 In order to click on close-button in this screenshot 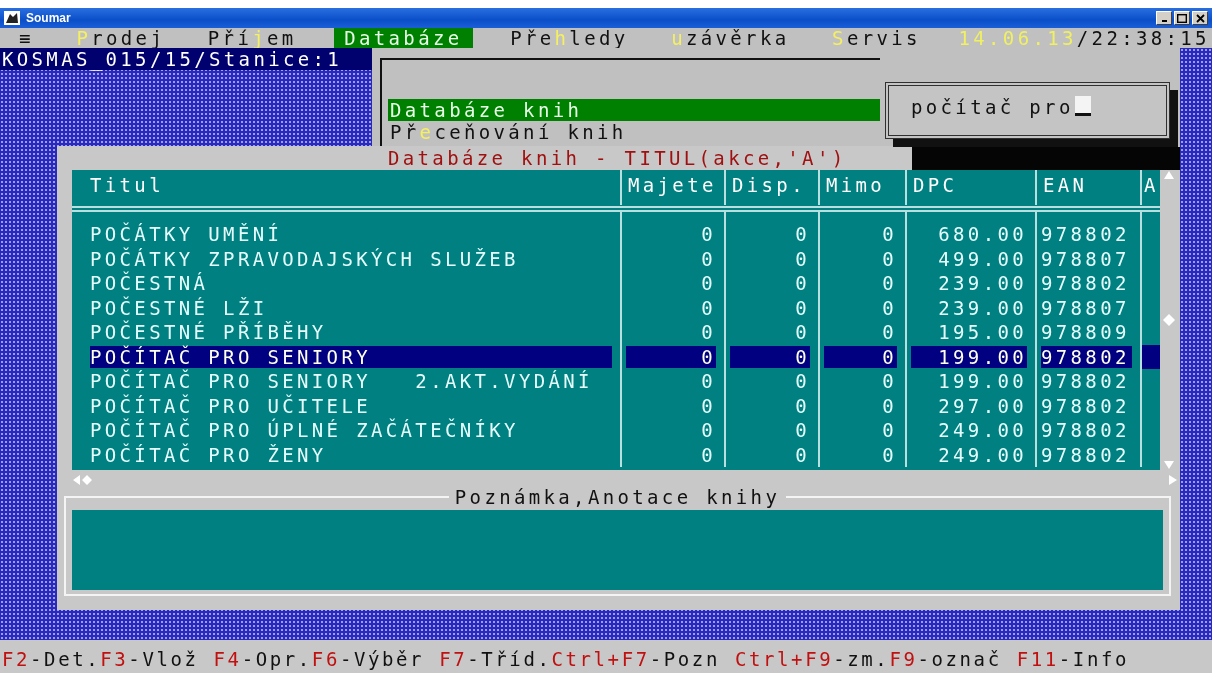, I will do `click(1200, 18)`.